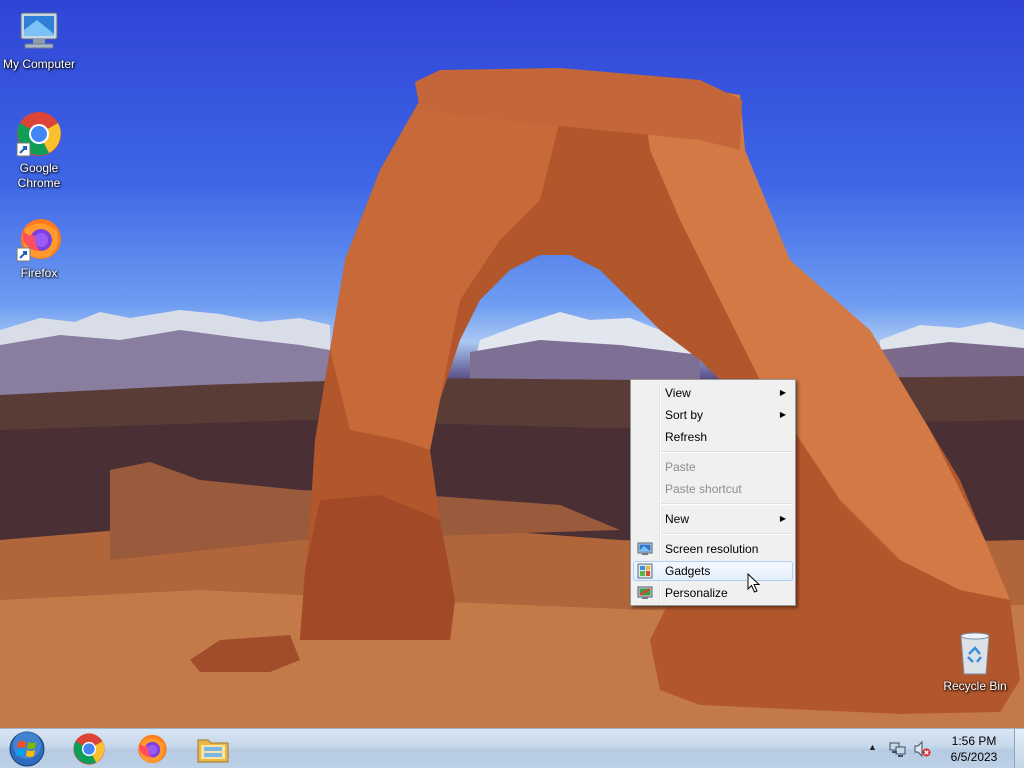  I want to click on clock-date: 6/5/2023, so click(974, 757).